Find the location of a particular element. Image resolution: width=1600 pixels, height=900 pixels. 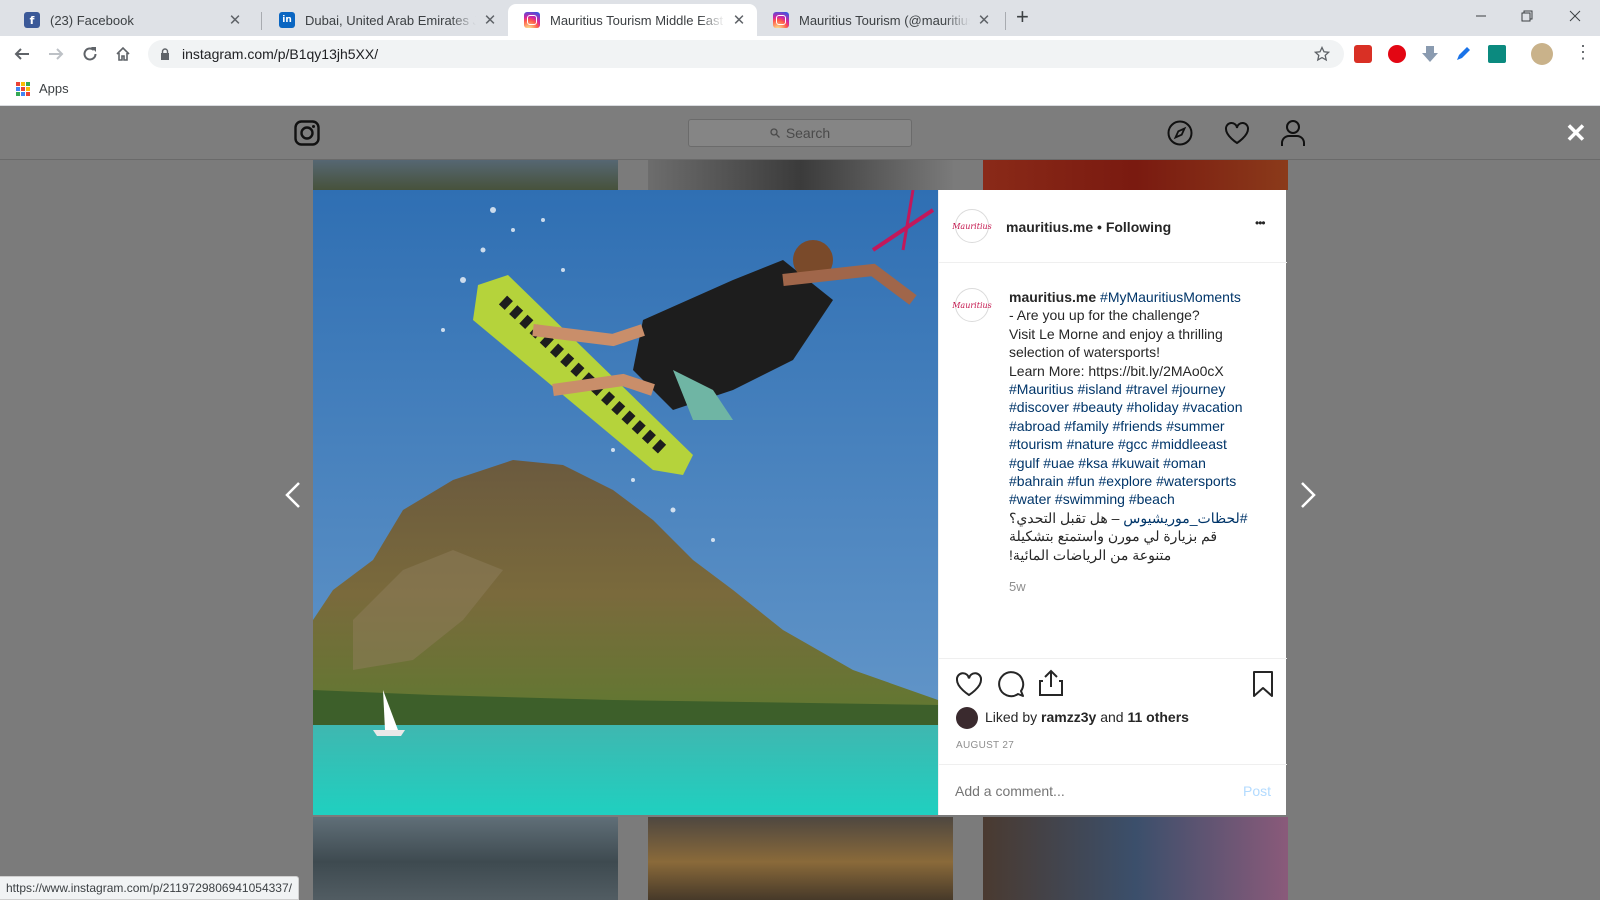

linkedin-icon: in is located at coordinates (287, 20).